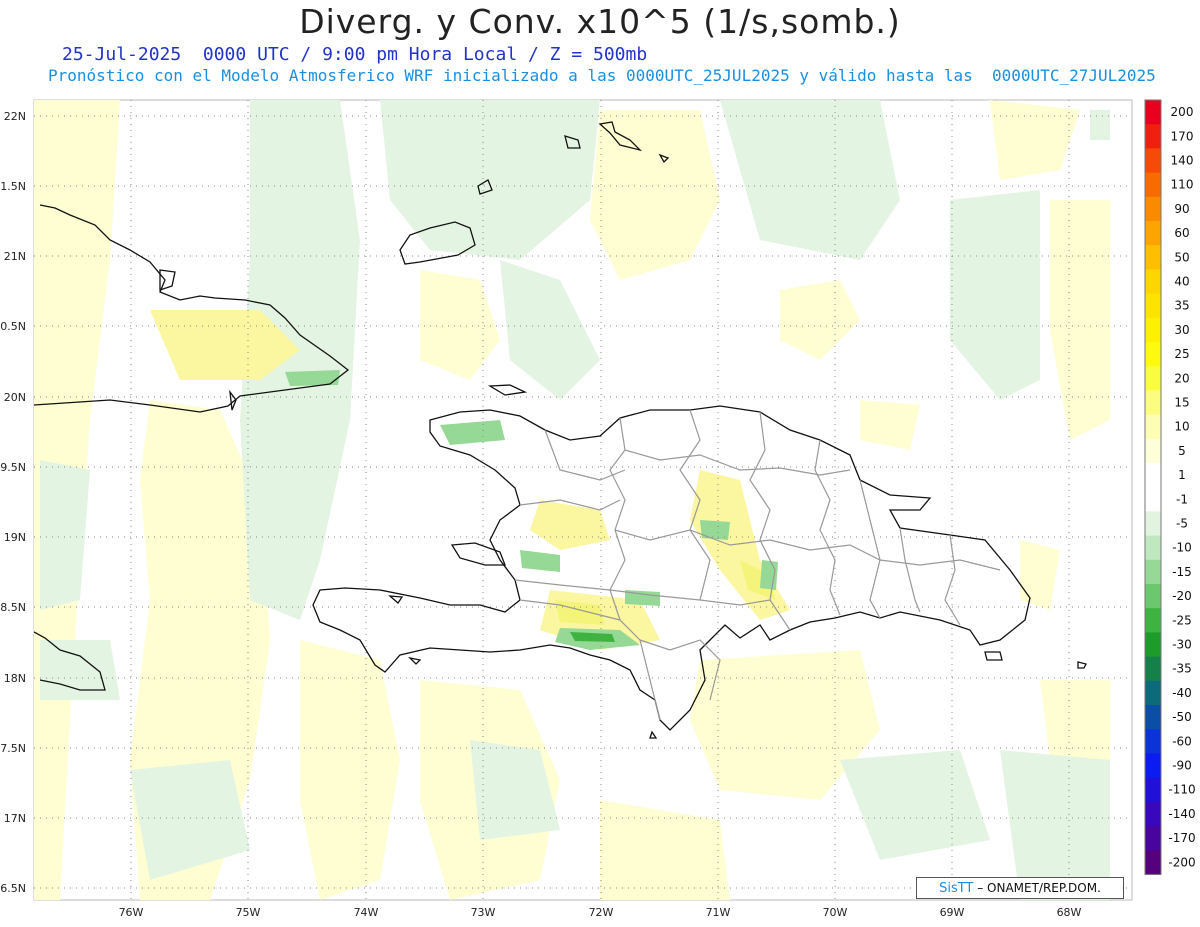  What do you see at coordinates (366, 912) in the screenshot?
I see `lon-label: 74W` at bounding box center [366, 912].